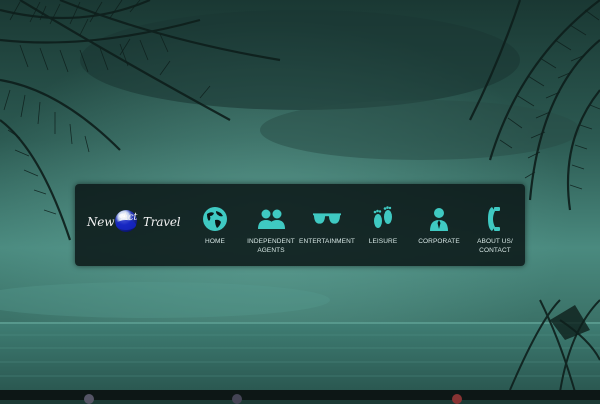 This screenshot has height=404, width=600. I want to click on globe-icon, so click(215, 219).